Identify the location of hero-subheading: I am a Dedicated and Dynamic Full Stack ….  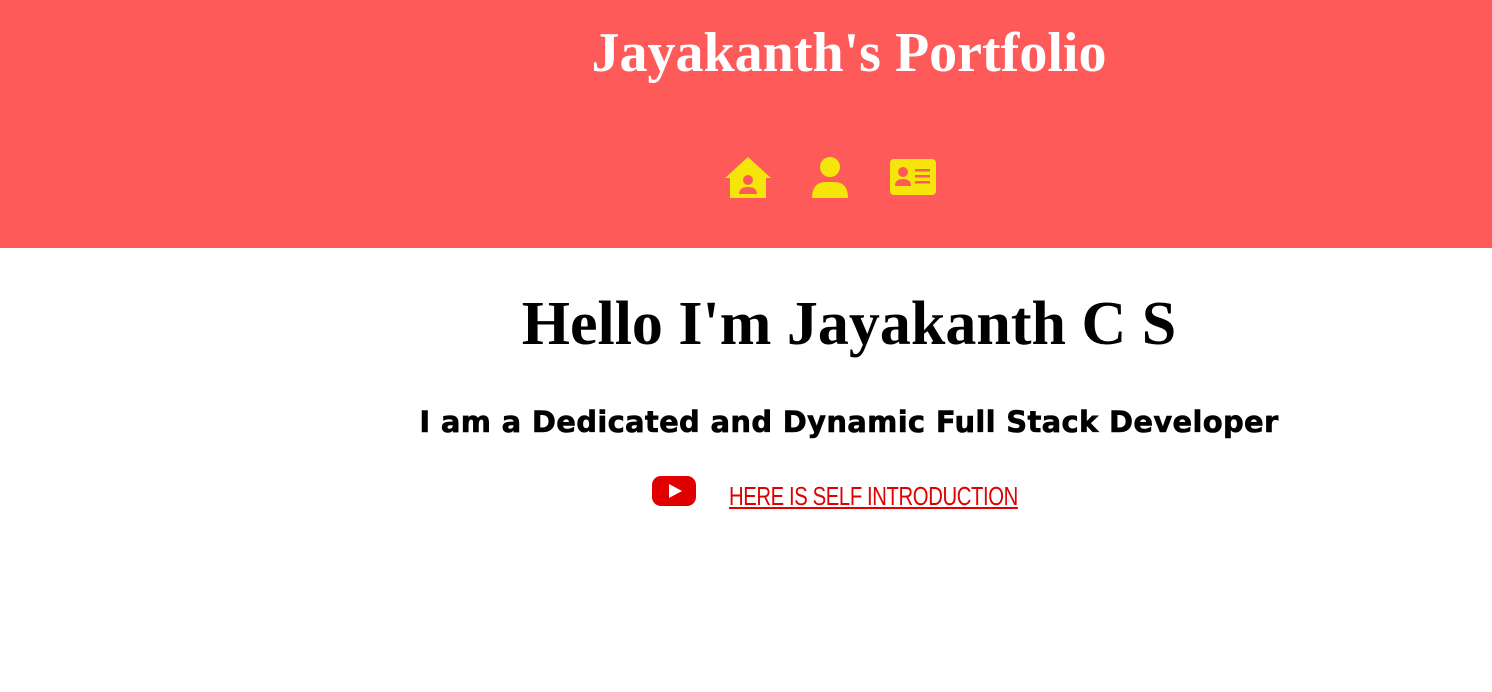
(849, 422).